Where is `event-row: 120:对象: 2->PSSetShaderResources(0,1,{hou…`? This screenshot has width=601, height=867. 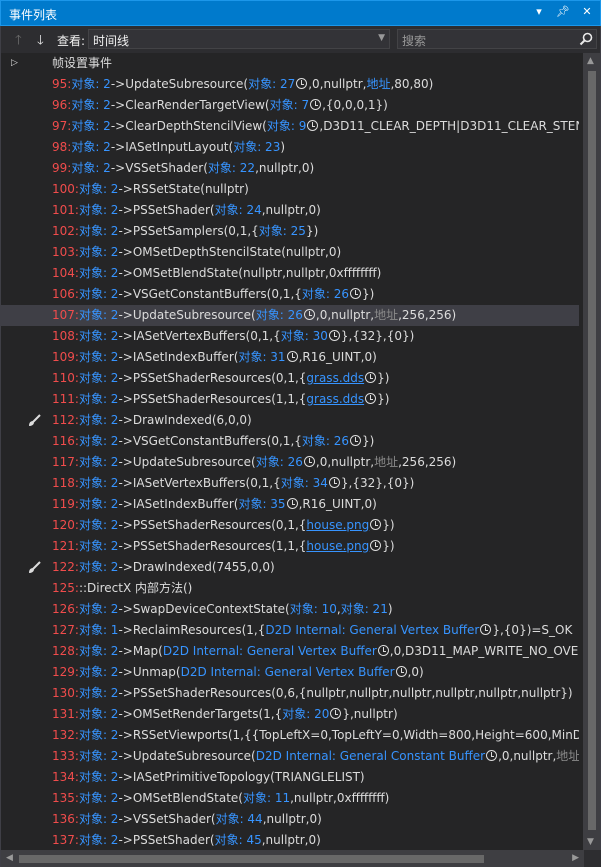 event-row: 120:对象: 2->PSSetShaderResources(0,1,{hou… is located at coordinates (290, 525).